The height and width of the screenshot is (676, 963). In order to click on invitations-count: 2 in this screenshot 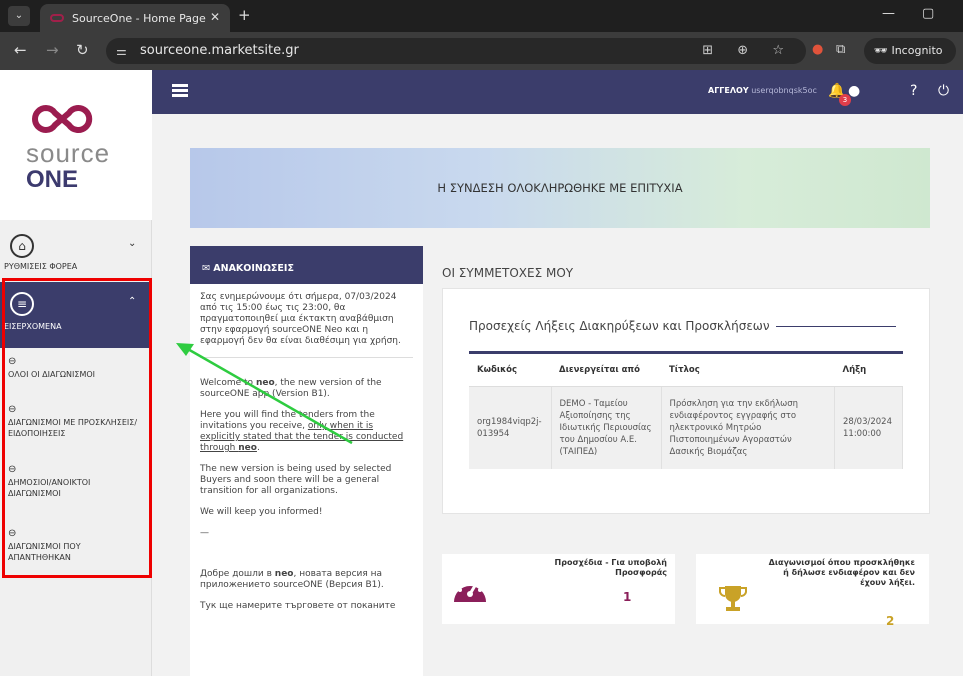, I will do `click(890, 621)`.